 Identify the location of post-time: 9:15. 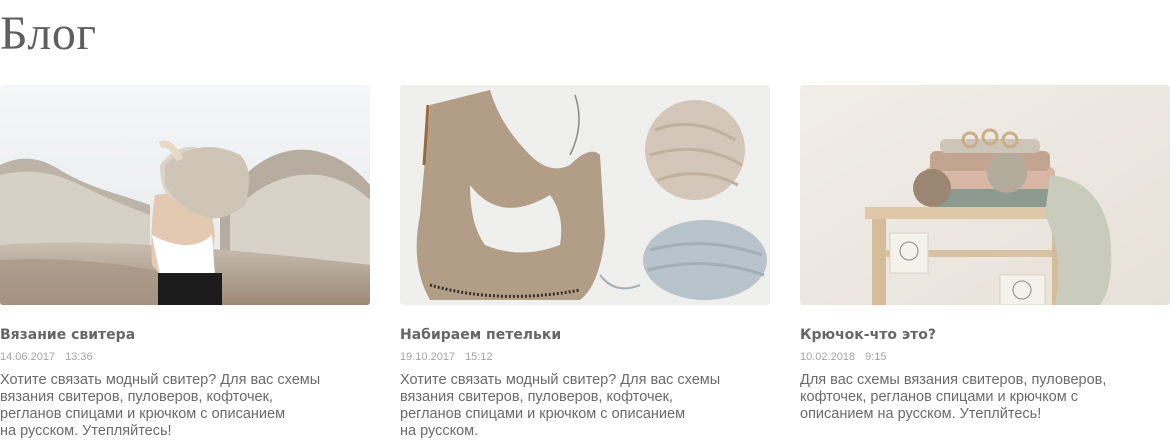
(876, 357).